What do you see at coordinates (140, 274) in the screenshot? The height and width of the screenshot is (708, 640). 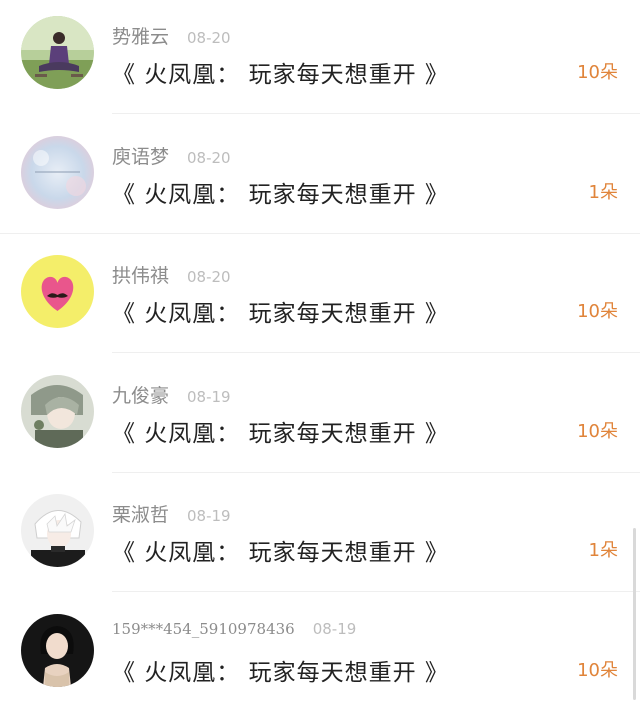 I see `sender-name: 拱伟祺` at bounding box center [140, 274].